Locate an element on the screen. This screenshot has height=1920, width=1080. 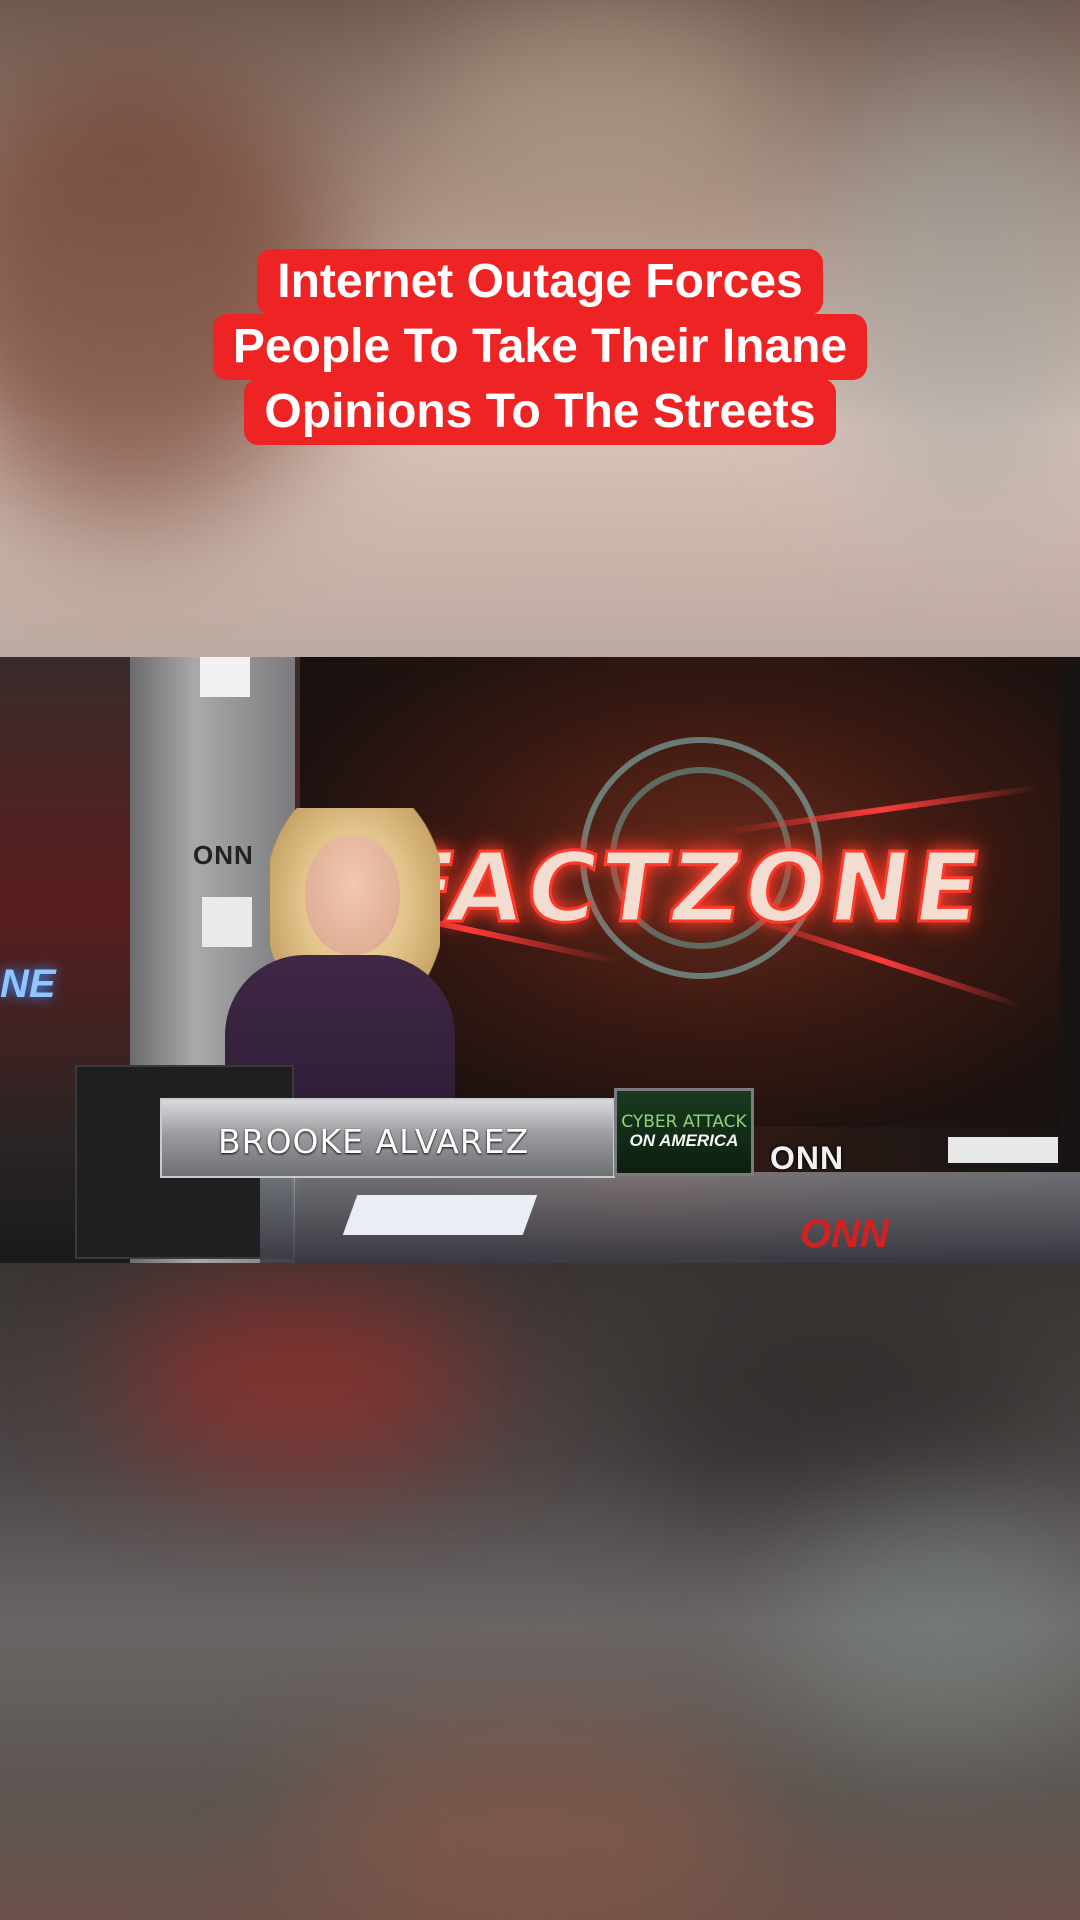
onn-wall-logo: ONN is located at coordinates (223, 855).